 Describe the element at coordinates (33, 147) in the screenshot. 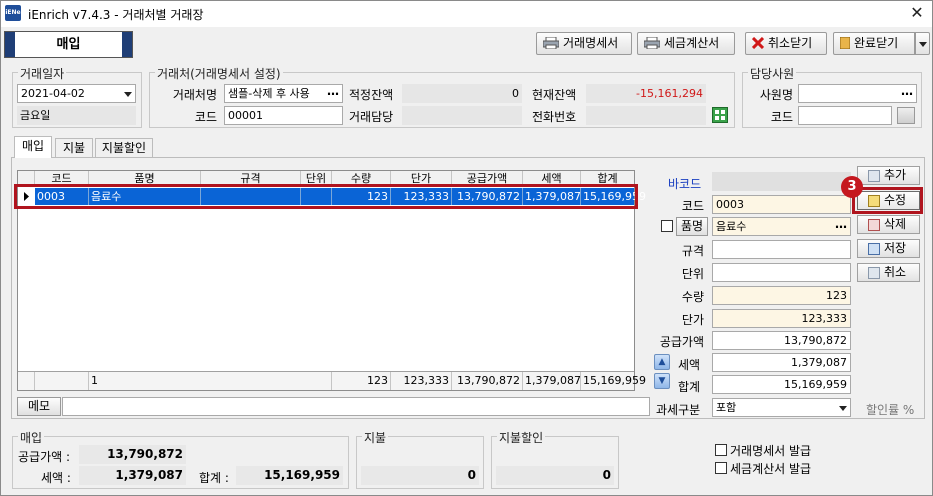

I see `tab-purchase: 매입` at that location.